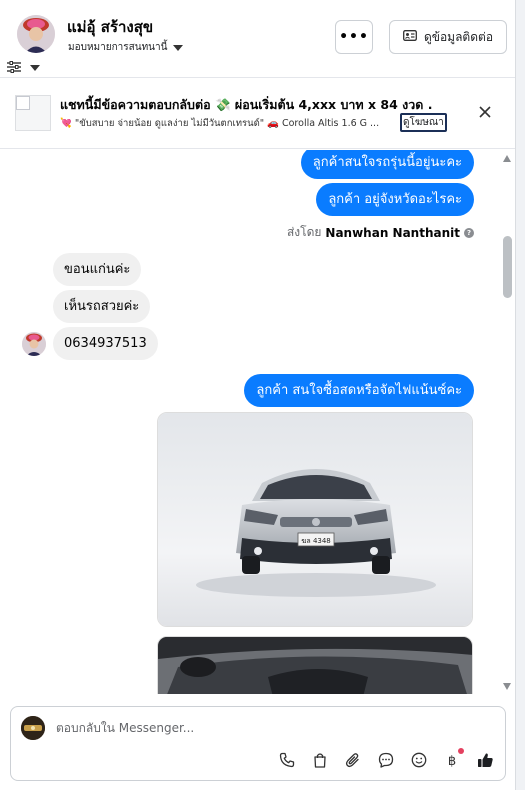 This screenshot has height=790, width=525. What do you see at coordinates (33, 728) in the screenshot?
I see `page-avatar` at bounding box center [33, 728].